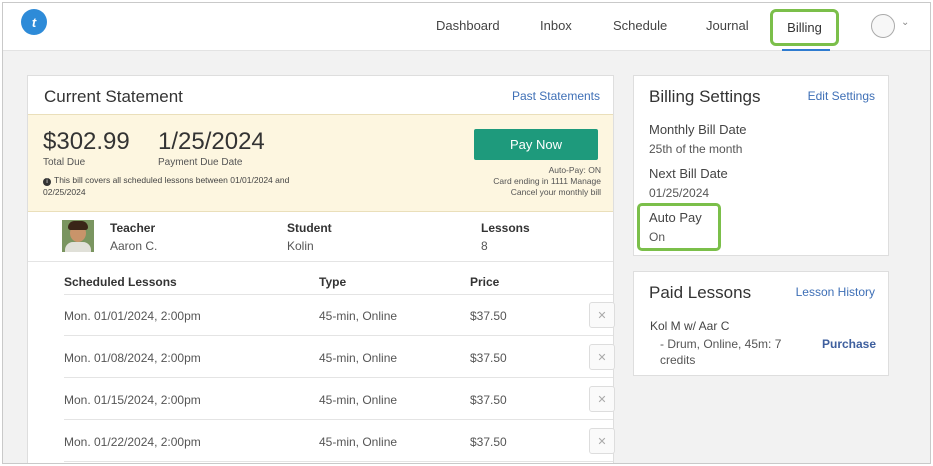  I want to click on card-manage-link: Card ending in 1111 Manage, so click(547, 181).